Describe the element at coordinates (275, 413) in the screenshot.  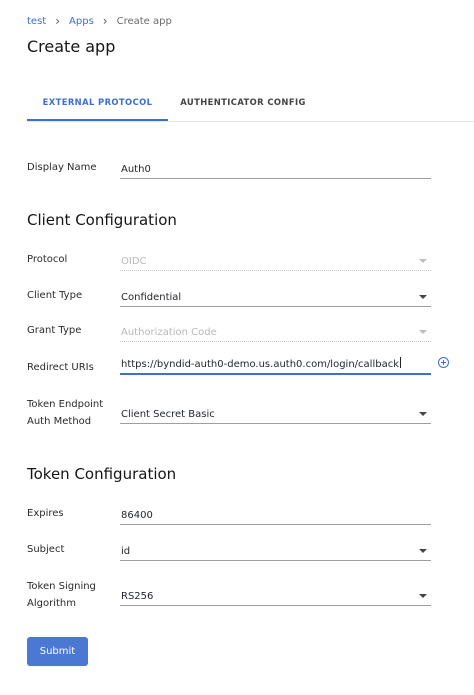
I see `token-endpoint-auth-select: Client Secret Basic` at that location.